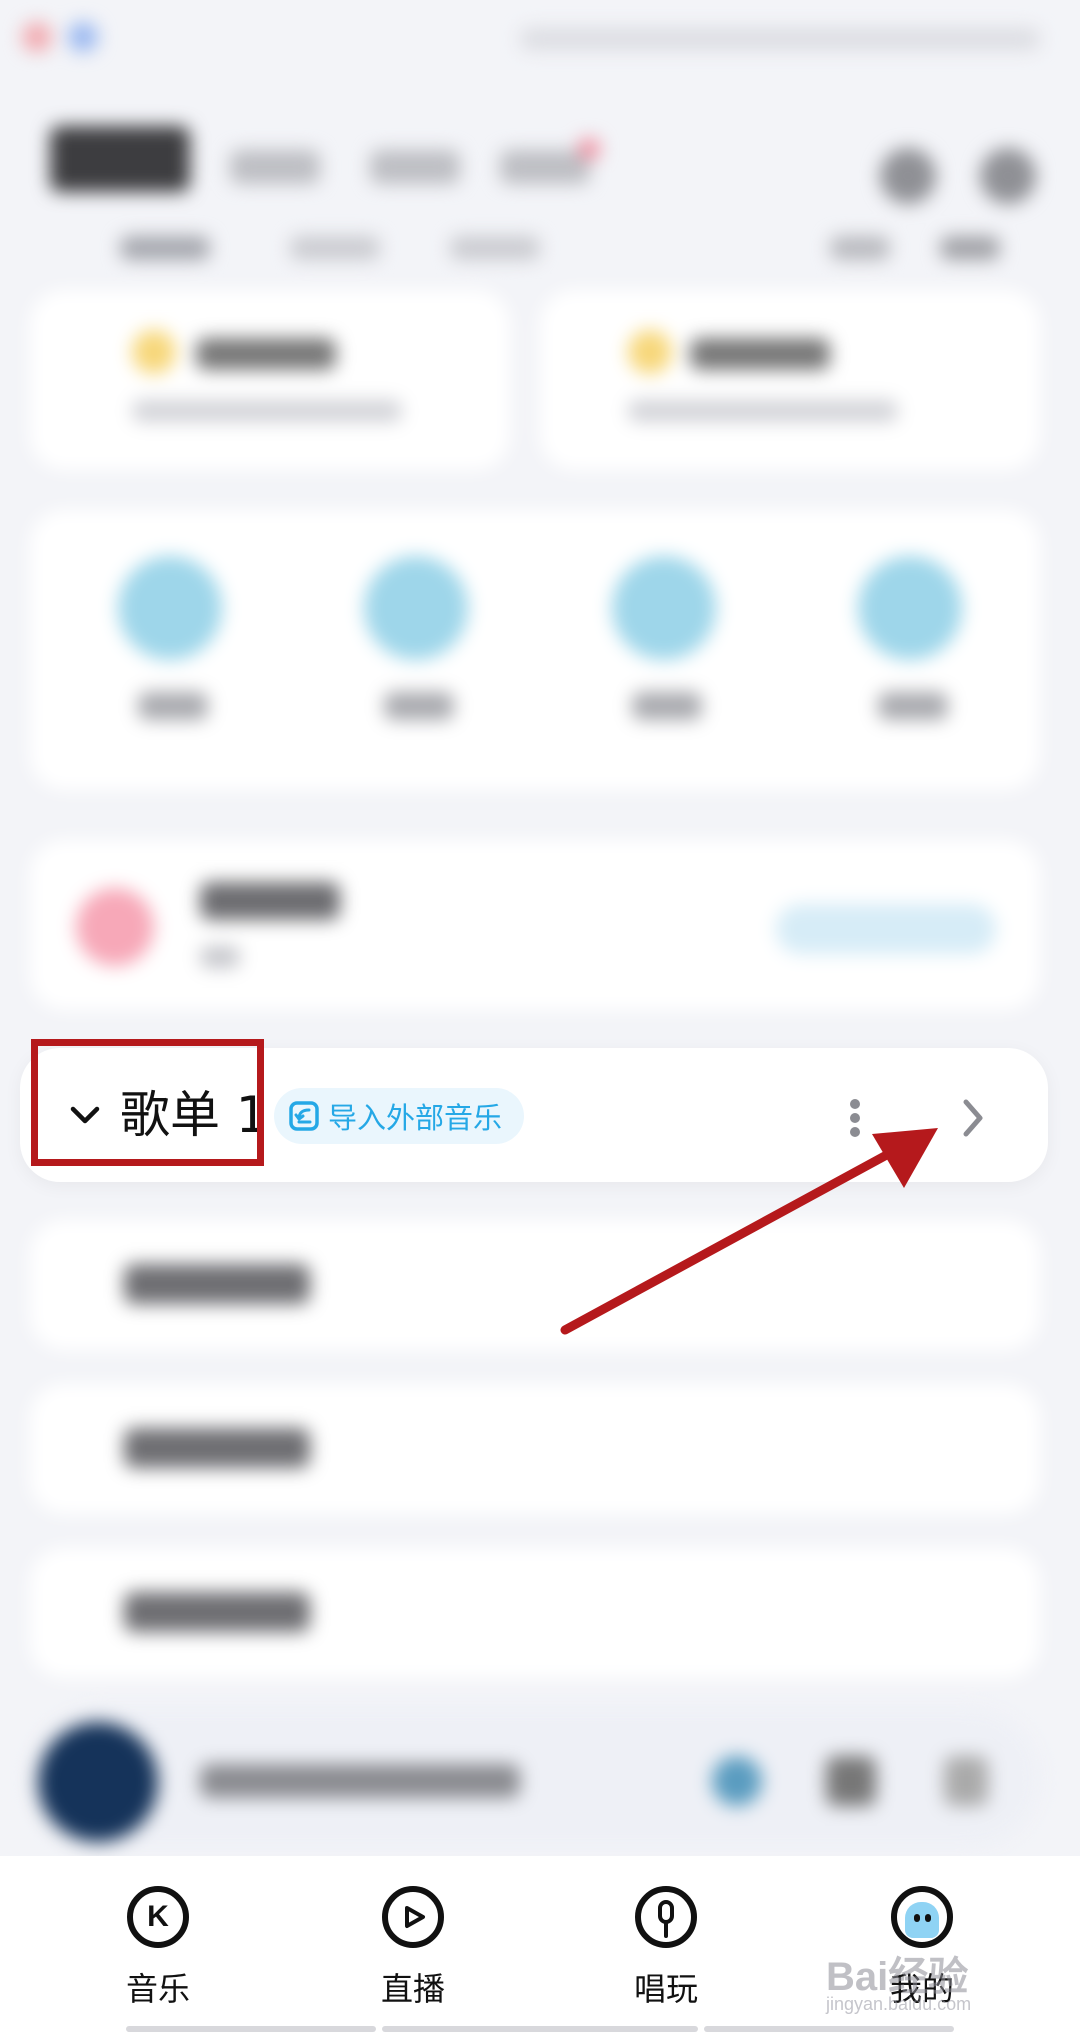 This screenshot has width=1080, height=2040. Describe the element at coordinates (158, 1917) in the screenshot. I see `k-icon: K` at that location.